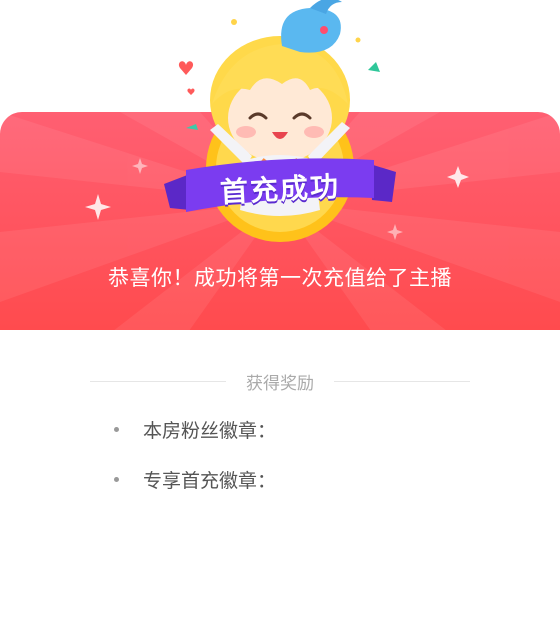  I want to click on reward-list: 本房粉丝徽章： 专享首充徽章：, so click(304, 462).